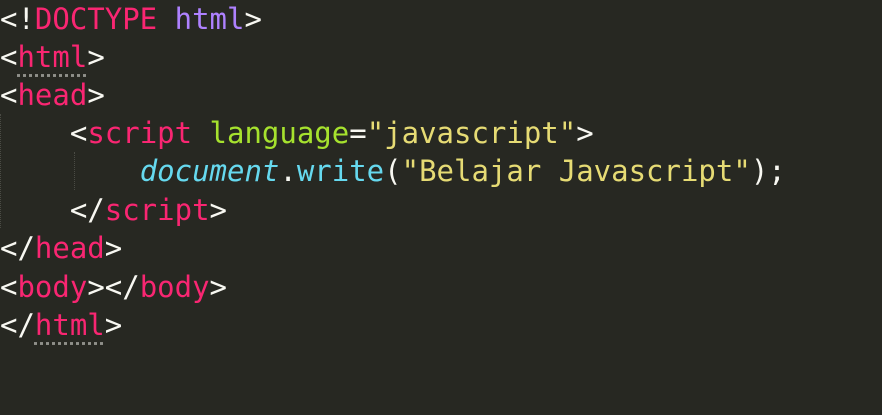 The height and width of the screenshot is (415, 882). Describe the element at coordinates (17, 19) in the screenshot. I see `doctype-open: <!` at that location.